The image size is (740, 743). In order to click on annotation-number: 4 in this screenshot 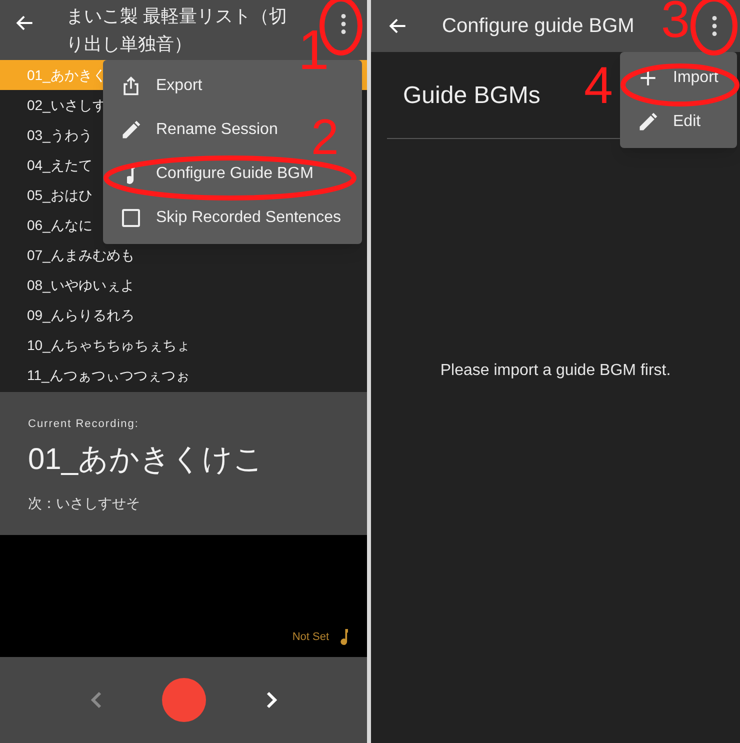, I will do `click(598, 86)`.